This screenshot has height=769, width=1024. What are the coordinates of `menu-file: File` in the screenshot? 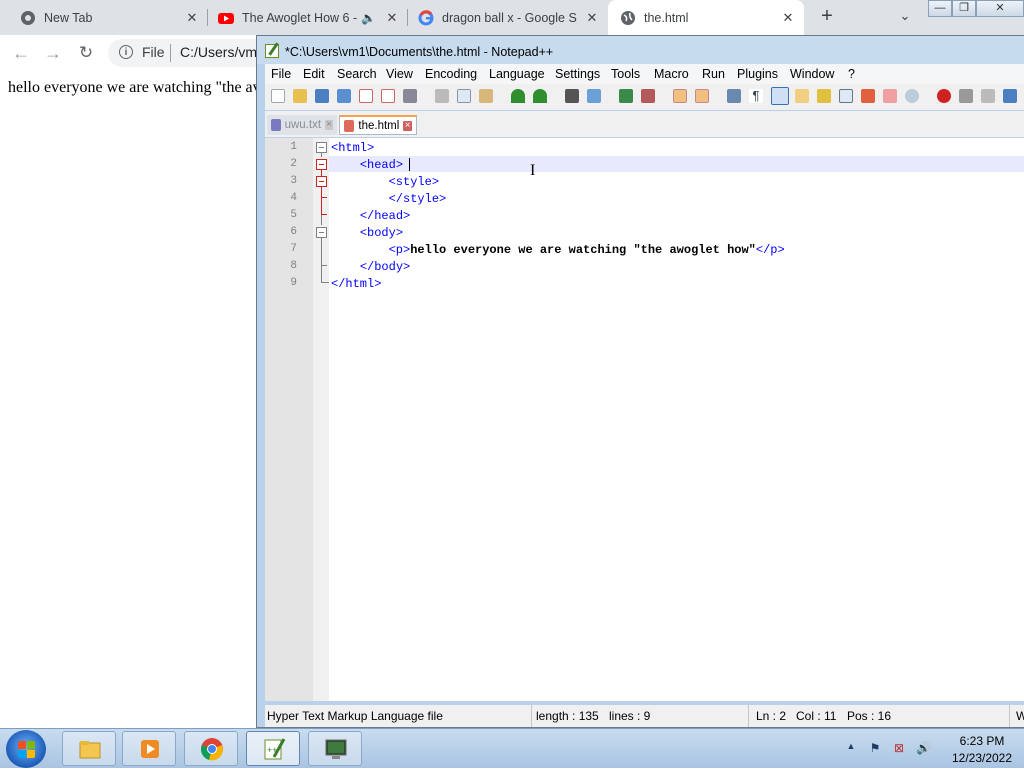 It's located at (281, 74).